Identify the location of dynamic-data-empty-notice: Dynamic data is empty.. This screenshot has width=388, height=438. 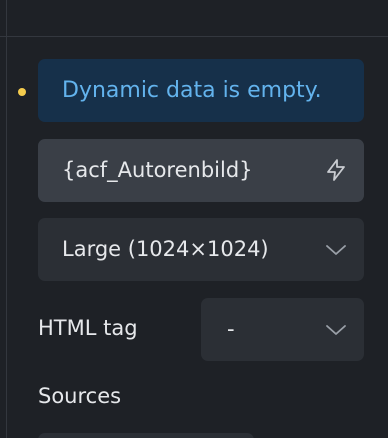
(201, 90).